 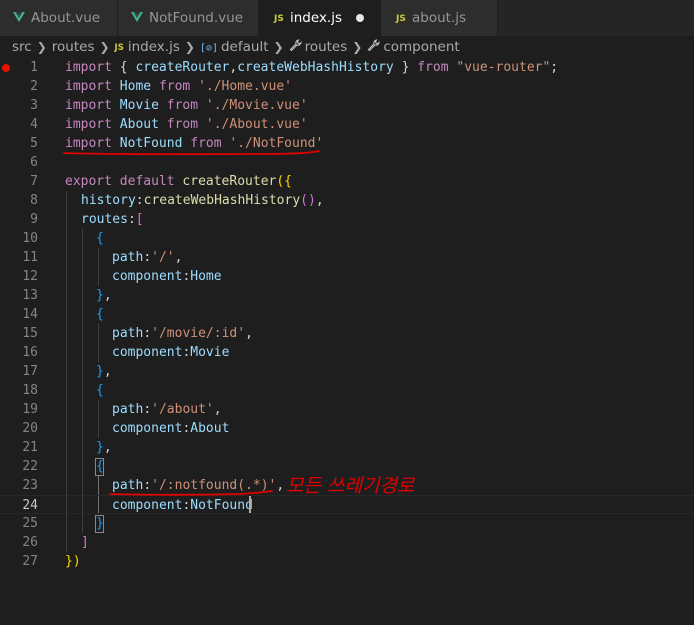 What do you see at coordinates (30, 561) in the screenshot?
I see `line-number: 27` at bounding box center [30, 561].